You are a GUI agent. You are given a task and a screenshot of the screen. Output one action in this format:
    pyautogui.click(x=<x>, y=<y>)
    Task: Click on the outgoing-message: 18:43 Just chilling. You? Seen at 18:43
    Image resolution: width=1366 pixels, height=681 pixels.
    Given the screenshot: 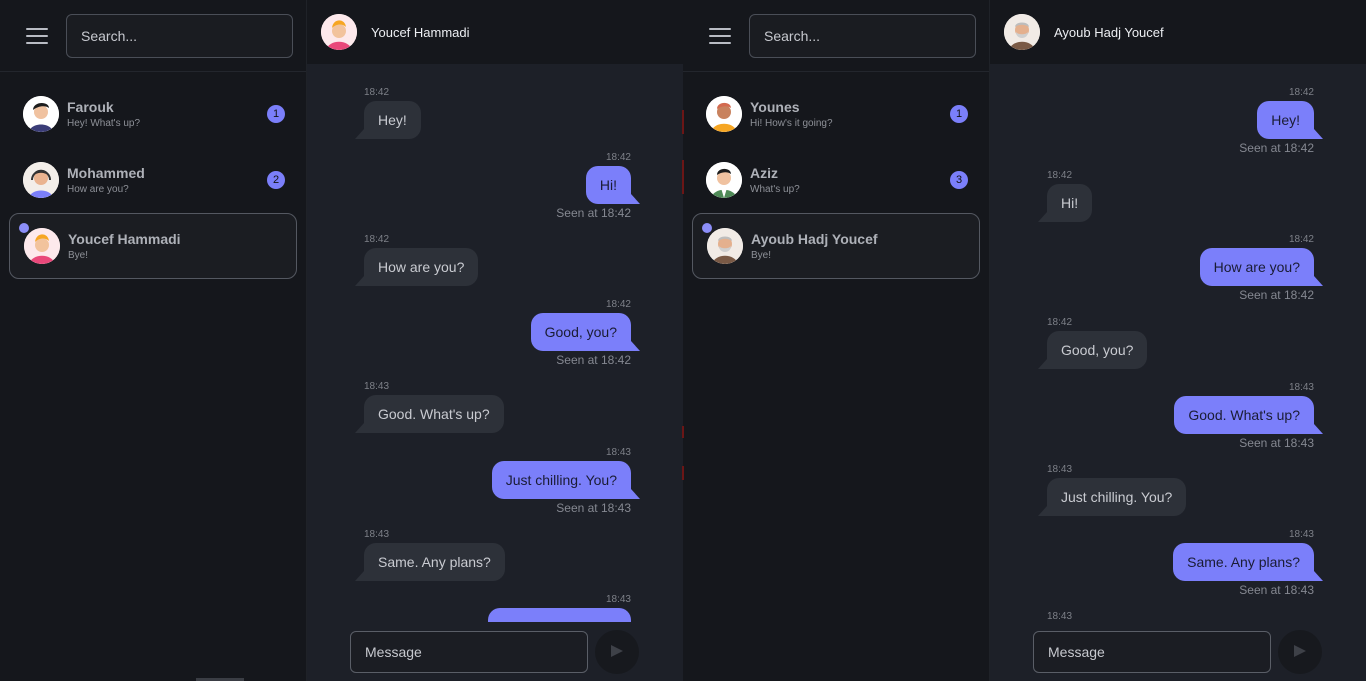 What is the action you would take?
    pyautogui.click(x=566, y=481)
    